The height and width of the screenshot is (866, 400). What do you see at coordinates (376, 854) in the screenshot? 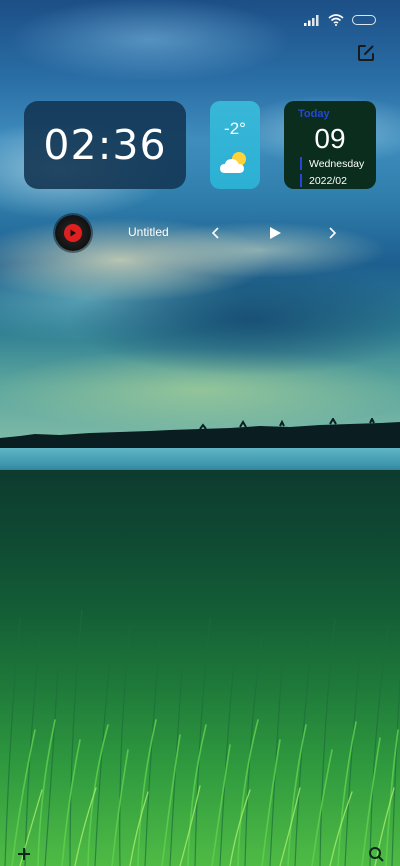
I see `search-icon` at bounding box center [376, 854].